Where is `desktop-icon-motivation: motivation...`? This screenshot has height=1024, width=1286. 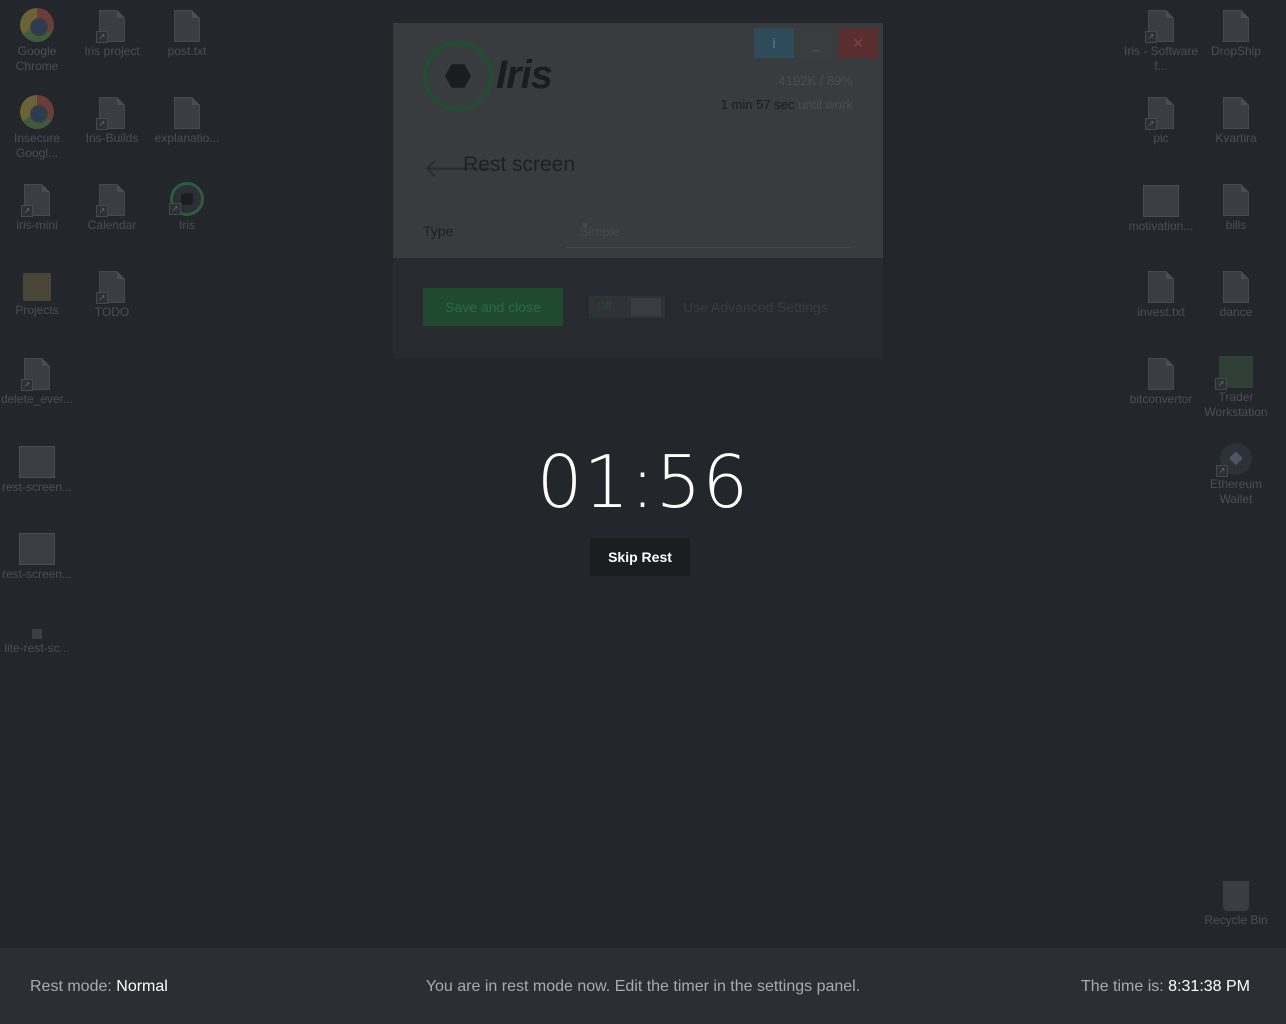 desktop-icon-motivation: motivation... is located at coordinates (1161, 208).